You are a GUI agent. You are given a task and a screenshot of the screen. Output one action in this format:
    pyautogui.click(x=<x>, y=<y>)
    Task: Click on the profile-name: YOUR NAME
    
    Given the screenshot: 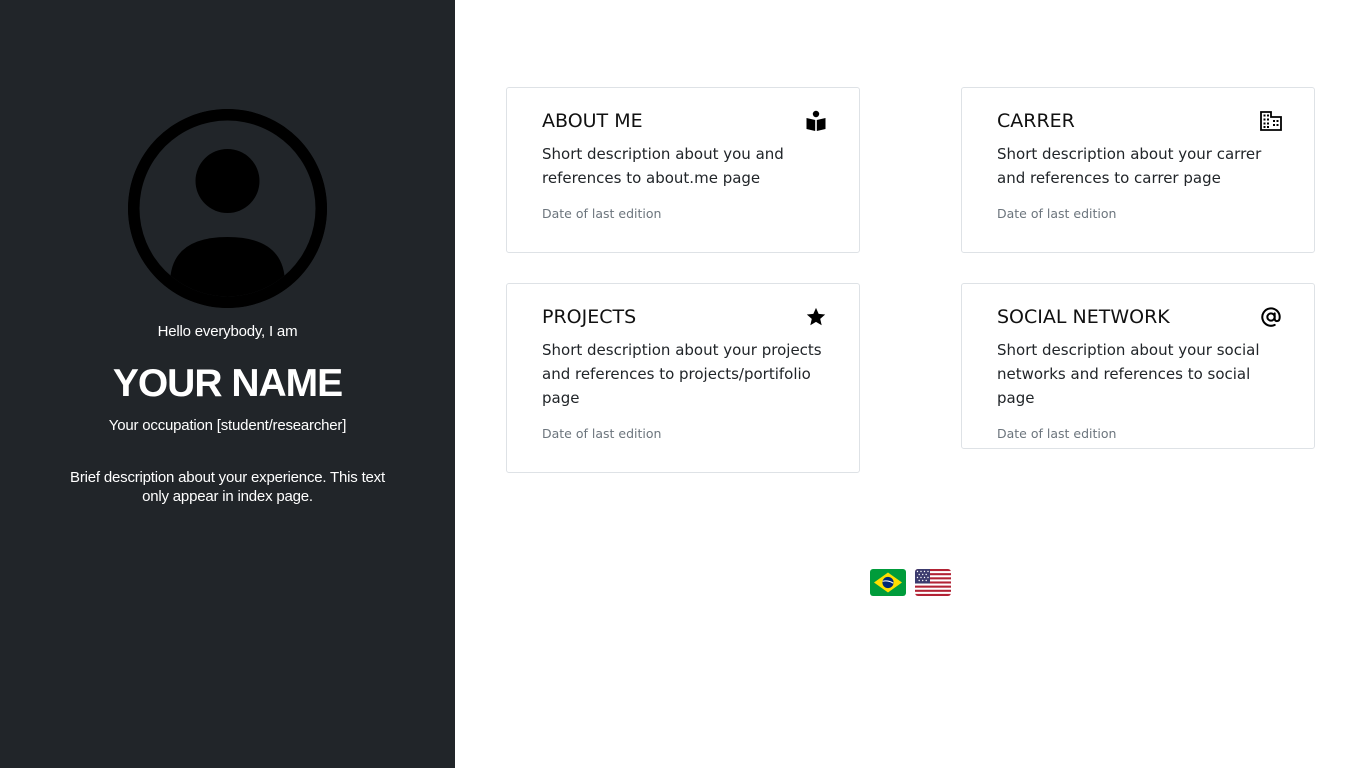 What is the action you would take?
    pyautogui.click(x=227, y=383)
    